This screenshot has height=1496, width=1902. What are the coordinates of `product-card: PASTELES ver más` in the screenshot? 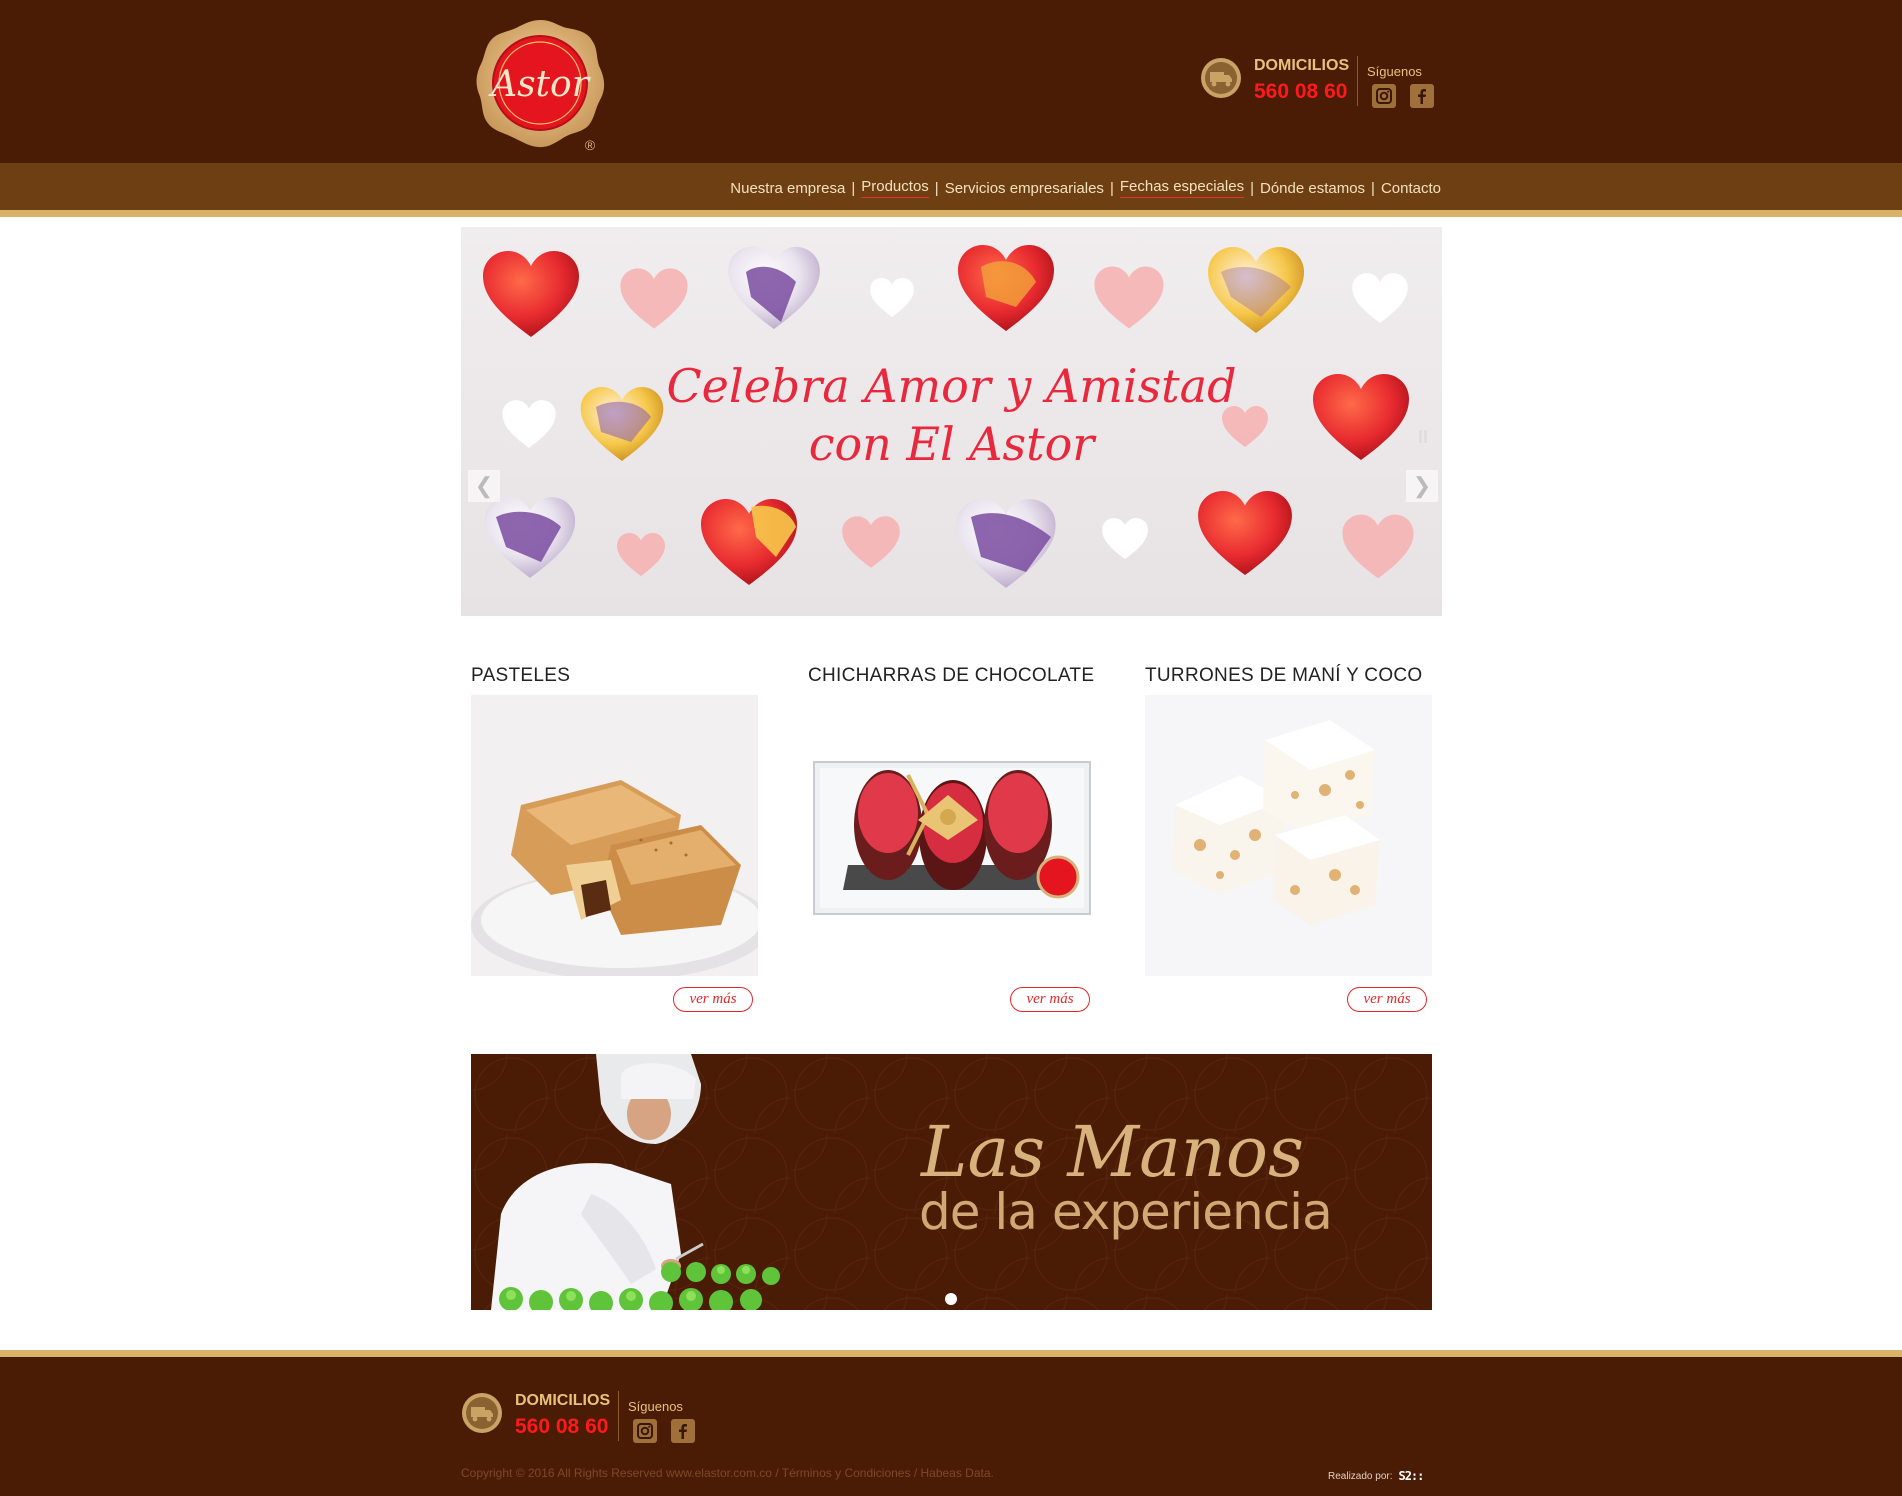 It's located at (616, 838).